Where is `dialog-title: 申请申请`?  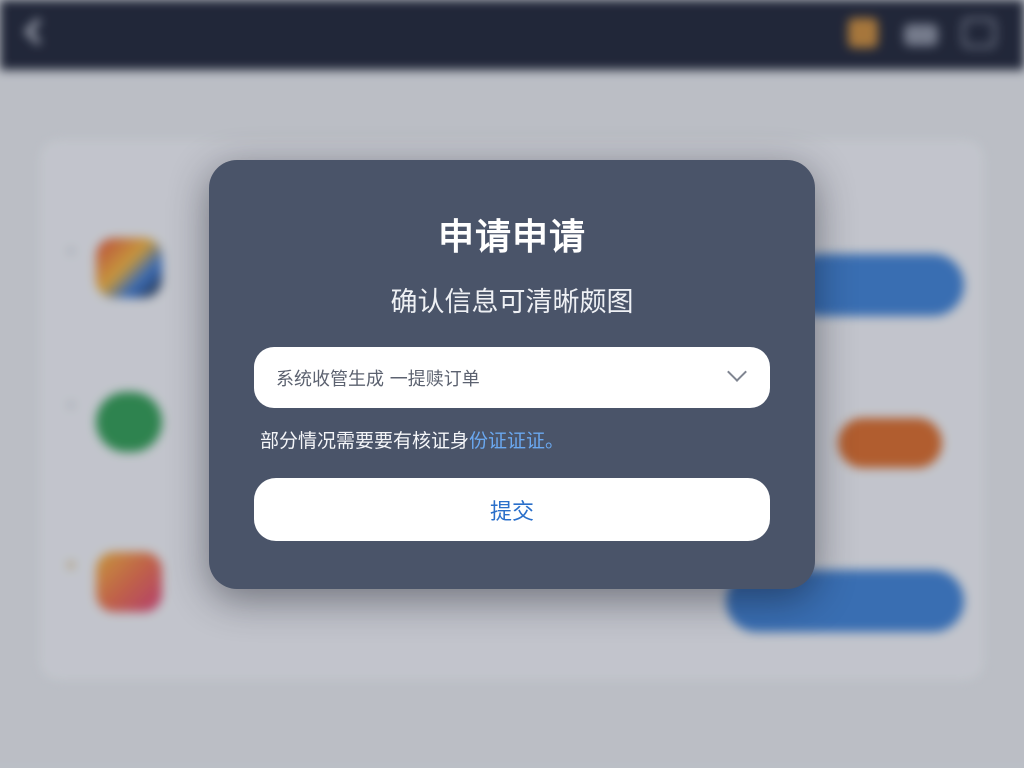
dialog-title: 申请申请 is located at coordinates (511, 237).